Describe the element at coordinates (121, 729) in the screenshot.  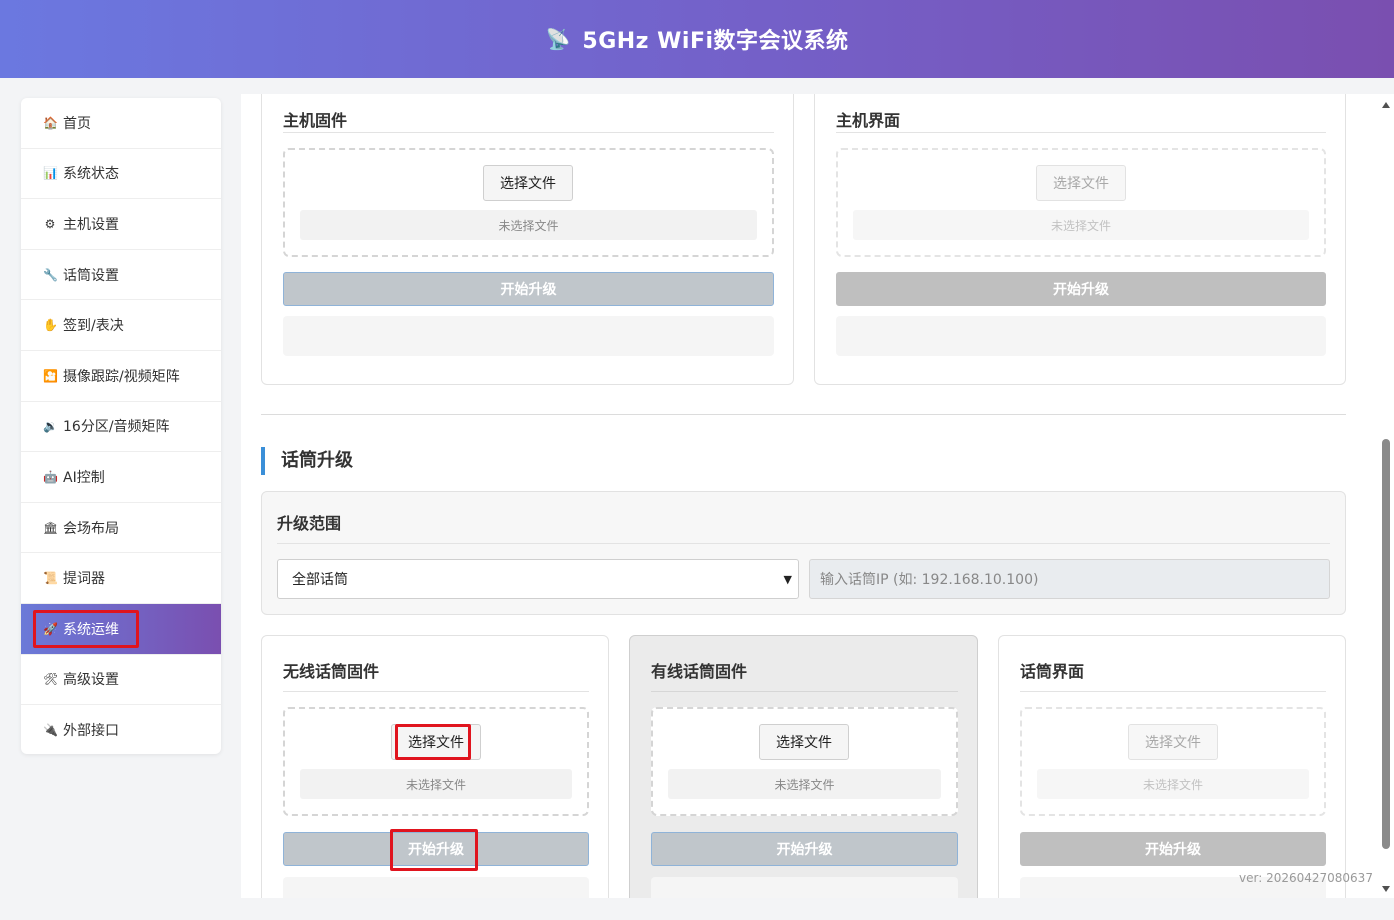
I see `sidebar-item-external-interface: 🔌 外部接口` at that location.